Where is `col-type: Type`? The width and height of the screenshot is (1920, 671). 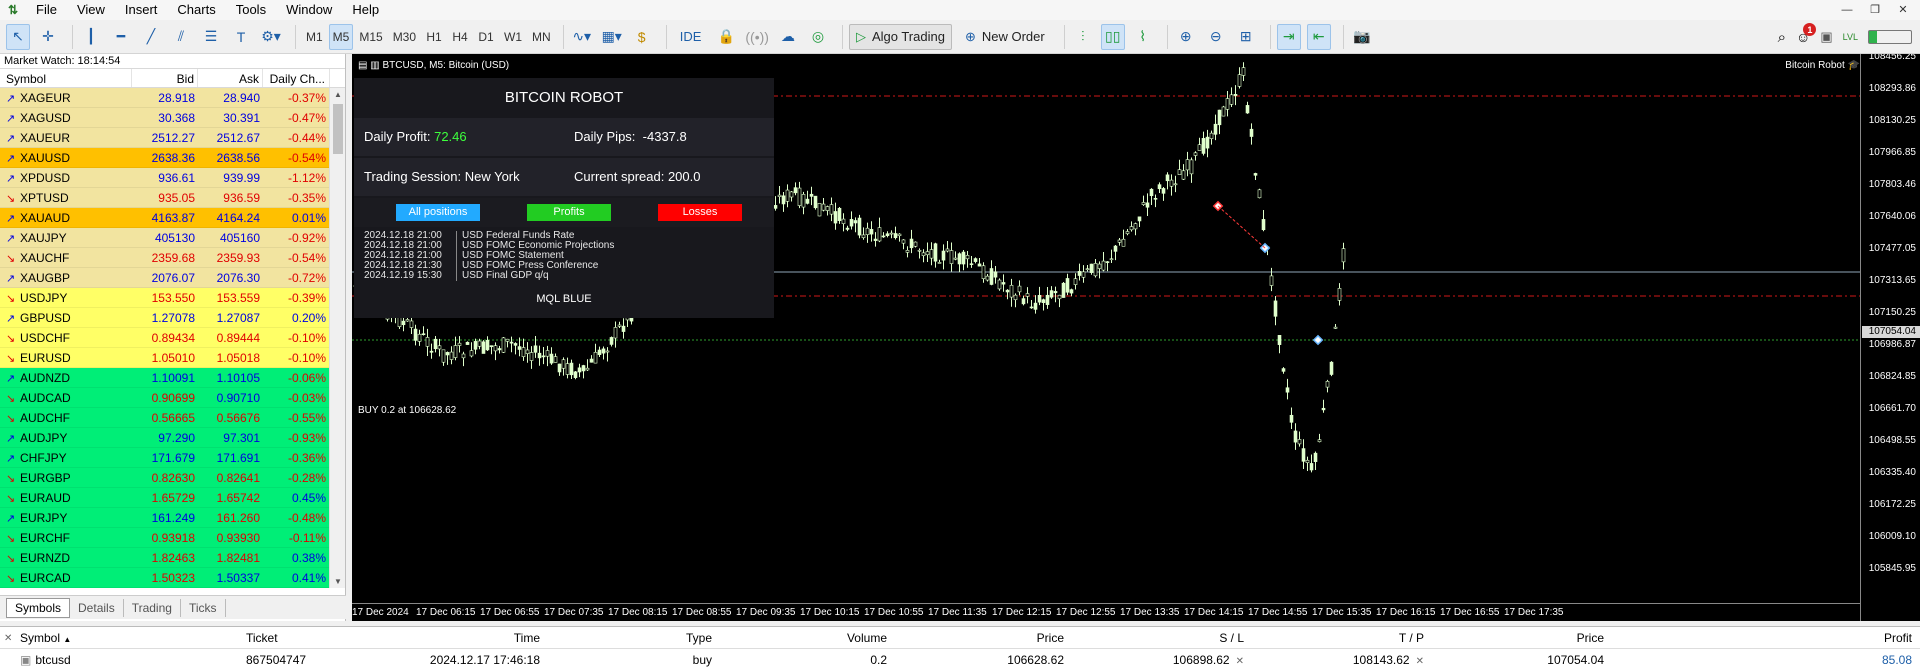 col-type: Type is located at coordinates (626, 637).